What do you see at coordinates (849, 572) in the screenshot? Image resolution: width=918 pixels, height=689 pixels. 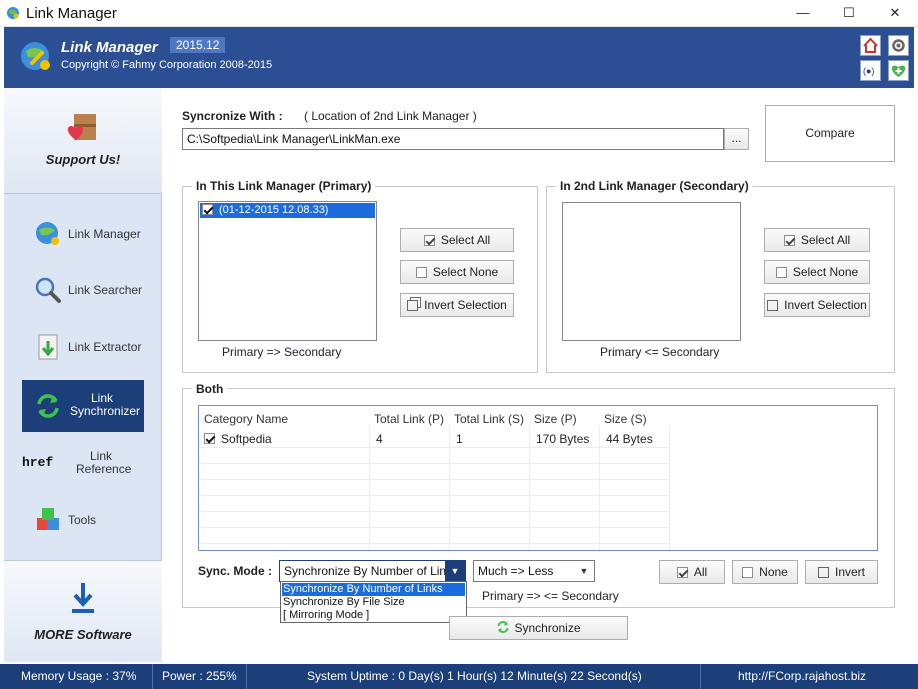 I see `invert-label: Invert` at bounding box center [849, 572].